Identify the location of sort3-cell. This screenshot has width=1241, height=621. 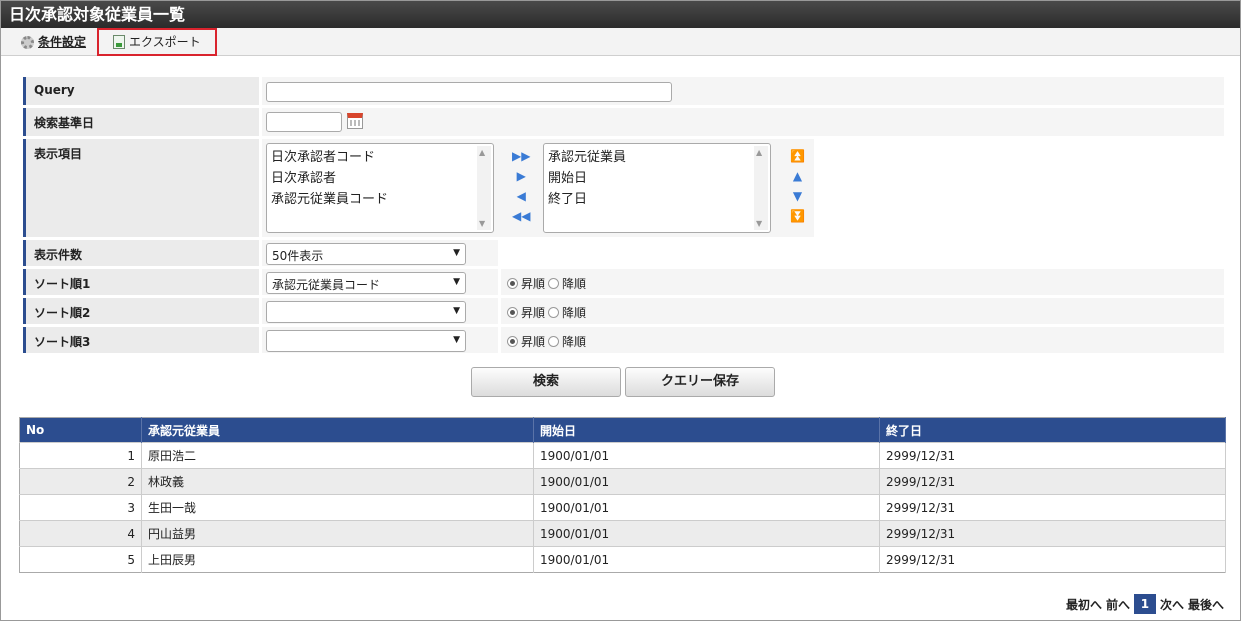
(380, 340).